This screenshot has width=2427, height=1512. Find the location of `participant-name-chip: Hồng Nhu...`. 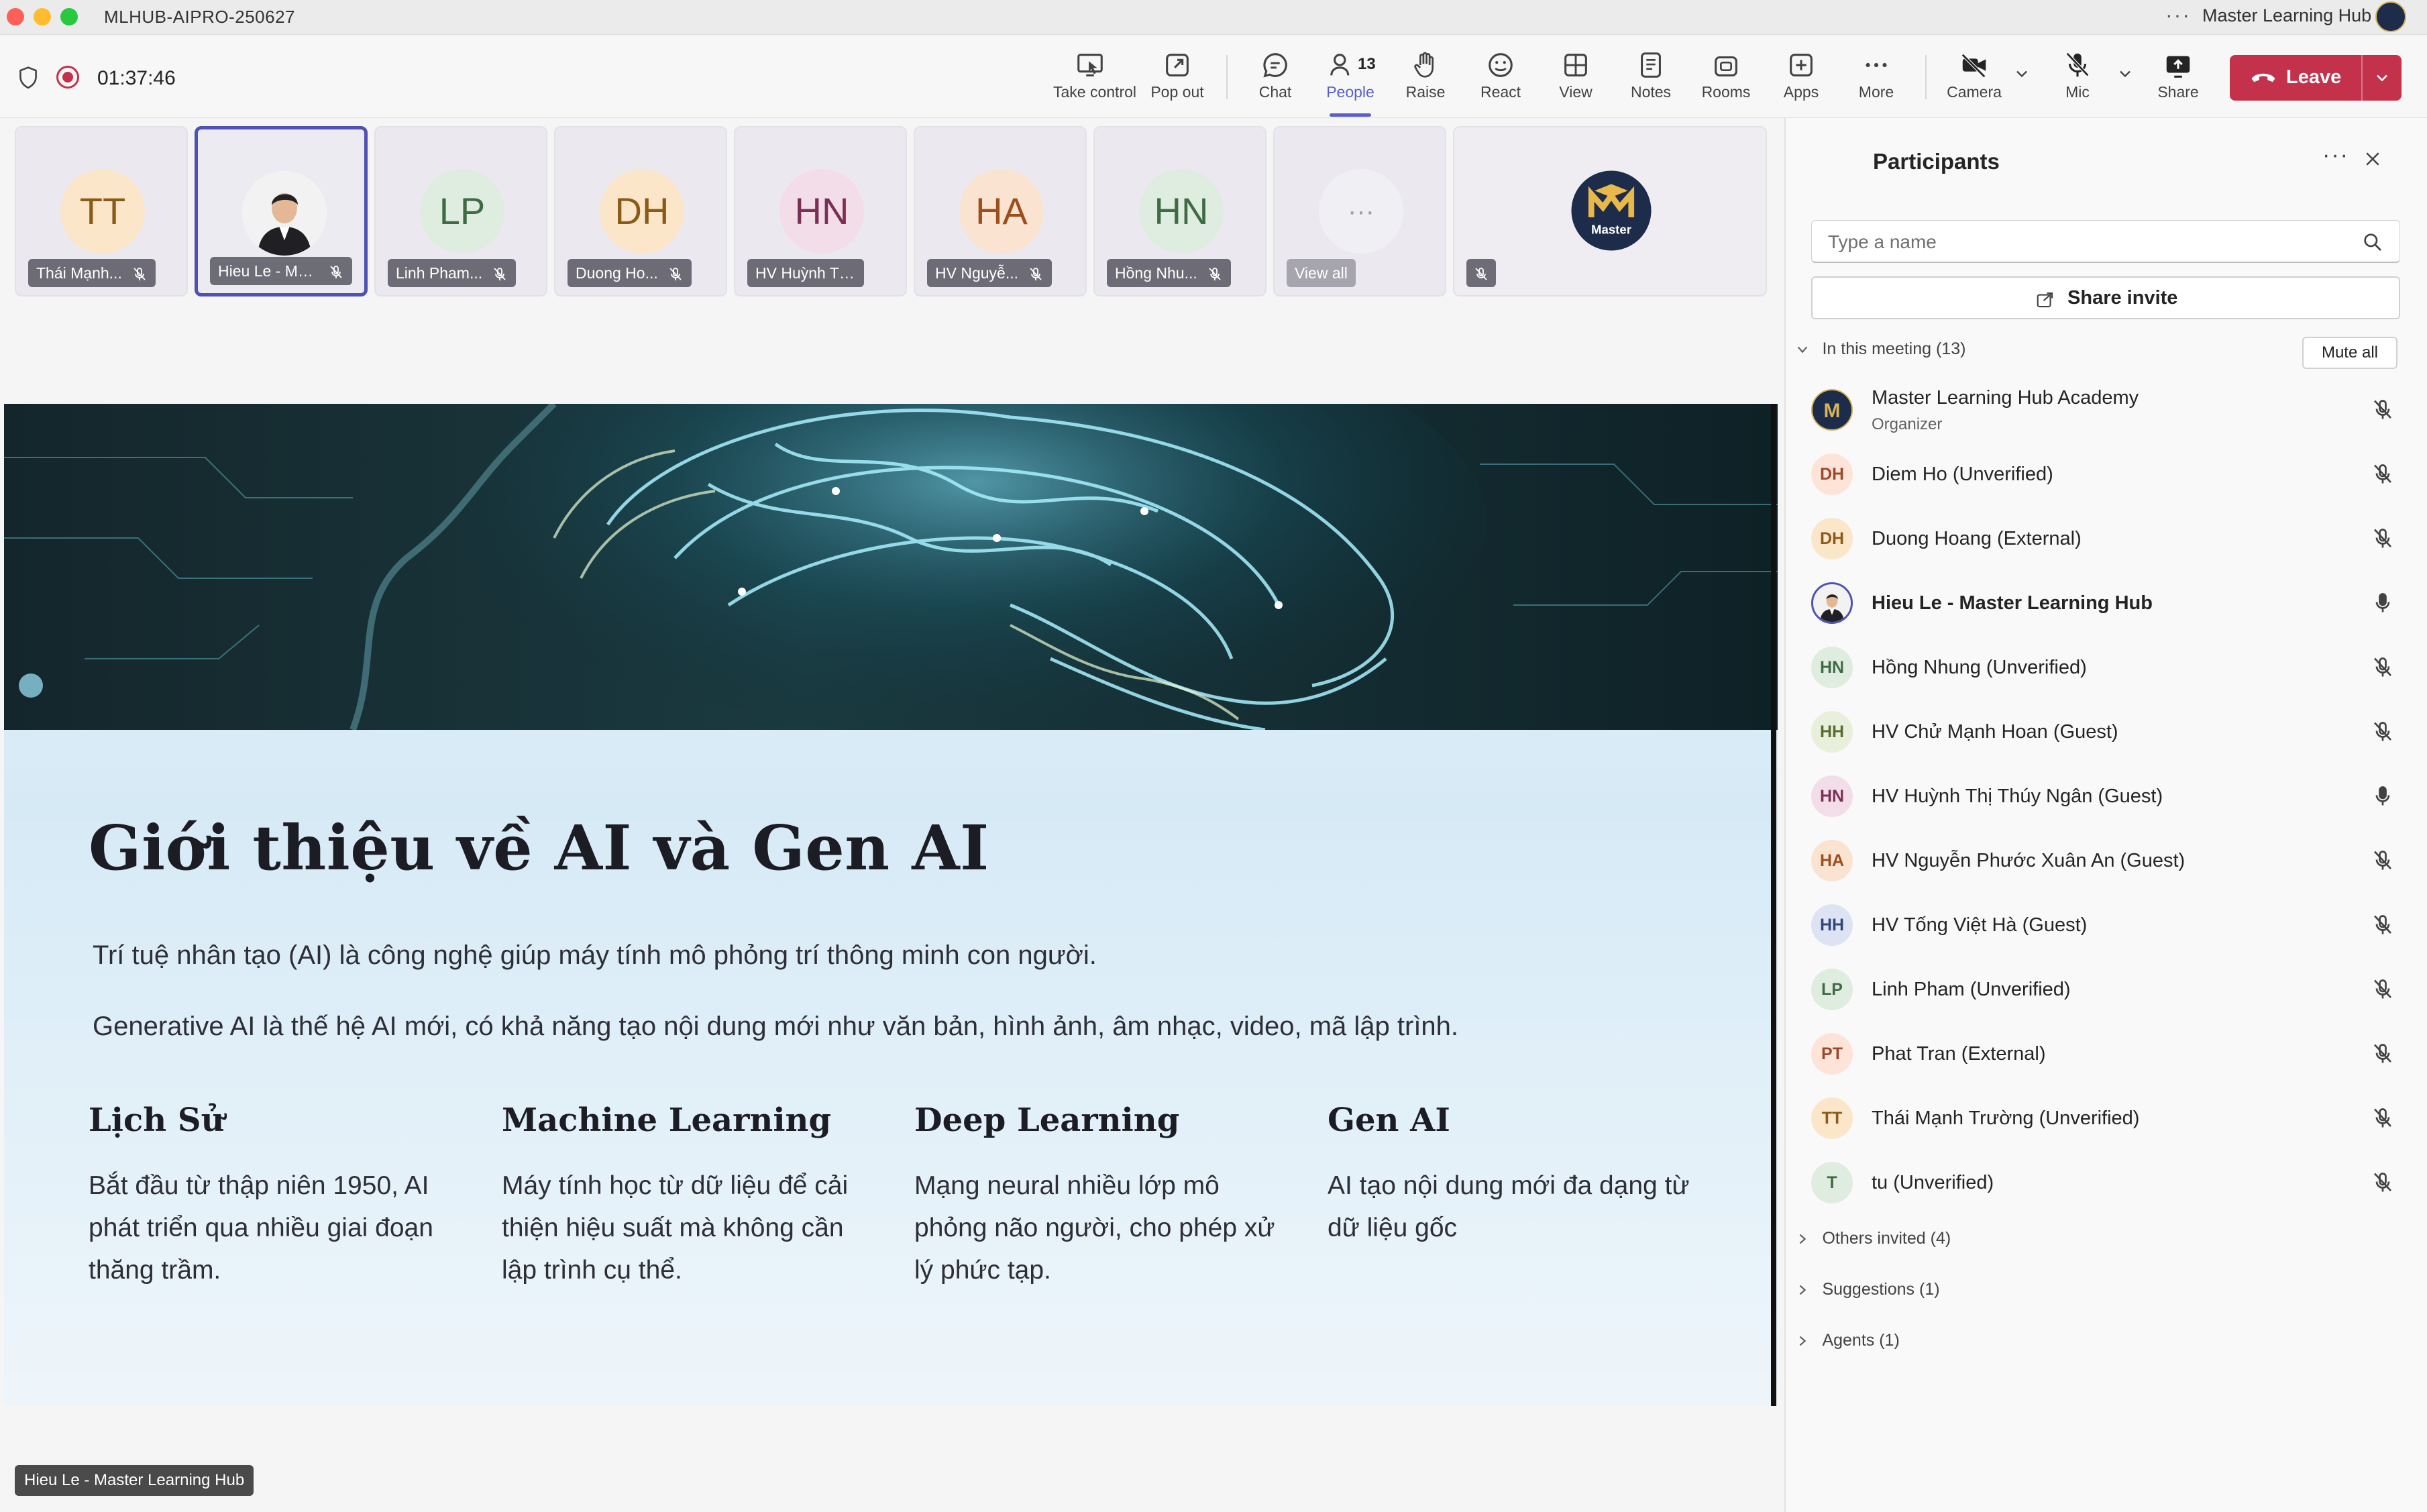

participant-name-chip: Hồng Nhu... is located at coordinates (1169, 273).